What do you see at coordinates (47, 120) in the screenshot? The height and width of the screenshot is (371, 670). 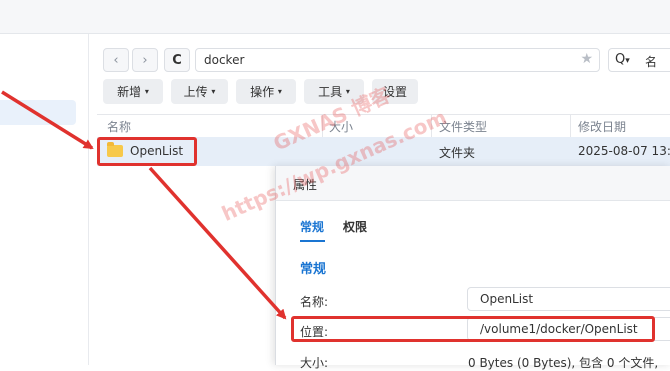 I see `arrow-to-folder` at bounding box center [47, 120].